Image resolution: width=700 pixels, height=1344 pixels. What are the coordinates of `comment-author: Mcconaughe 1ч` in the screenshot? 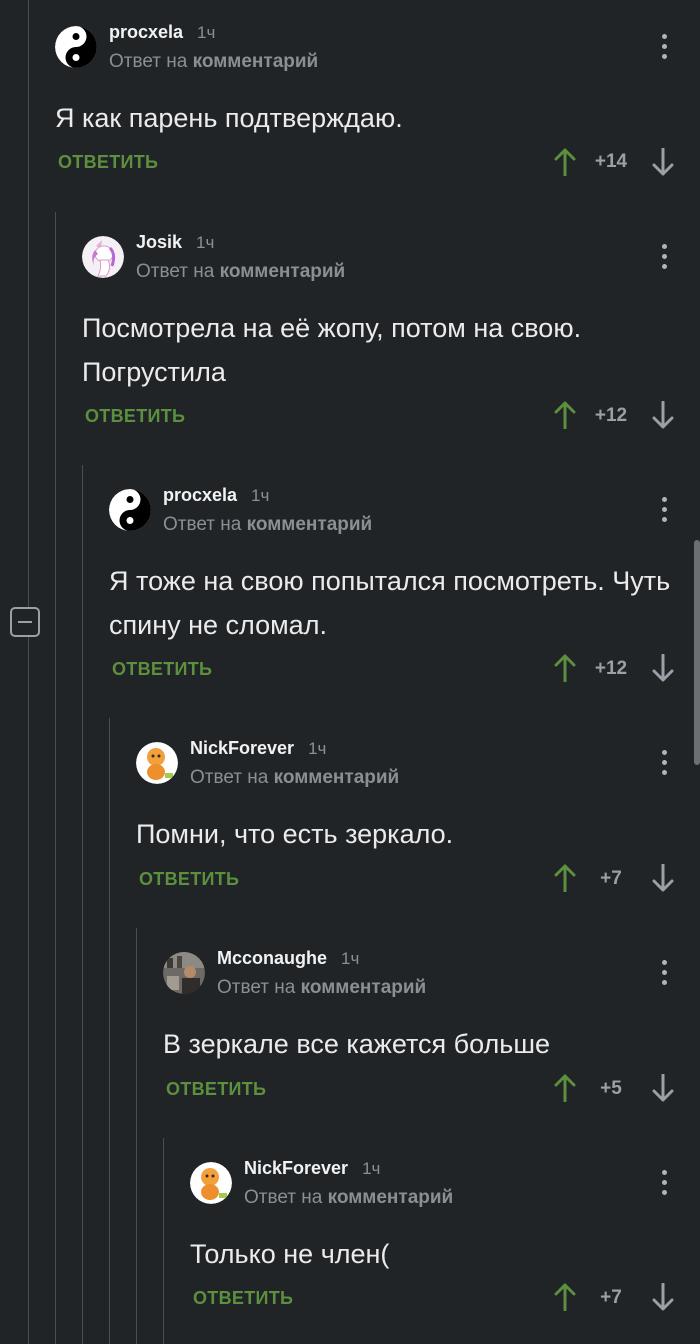 It's located at (288, 958).